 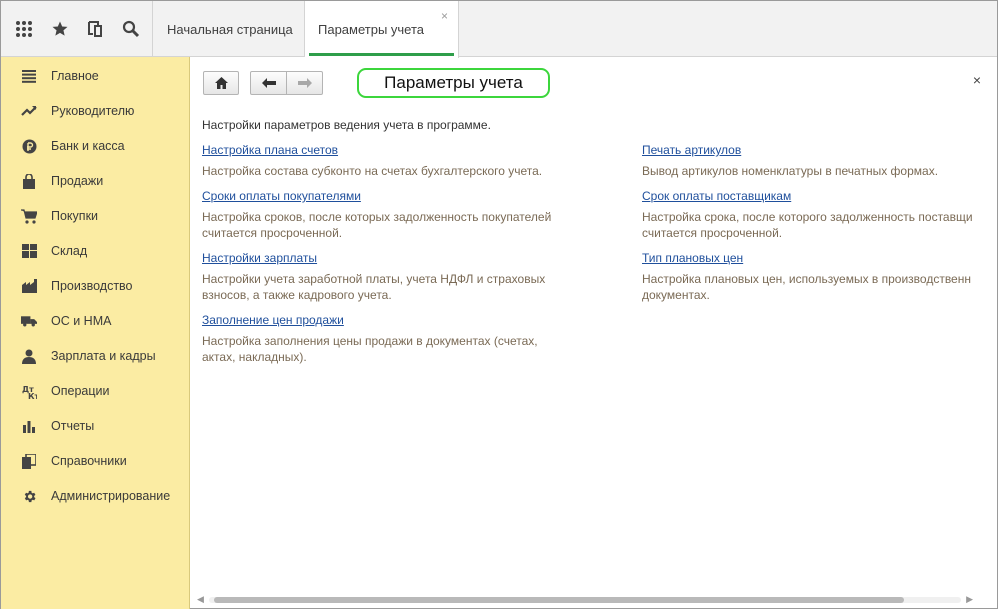 What do you see at coordinates (281, 196) in the screenshot?
I see `setting-link: Сроки оплаты покупателями` at bounding box center [281, 196].